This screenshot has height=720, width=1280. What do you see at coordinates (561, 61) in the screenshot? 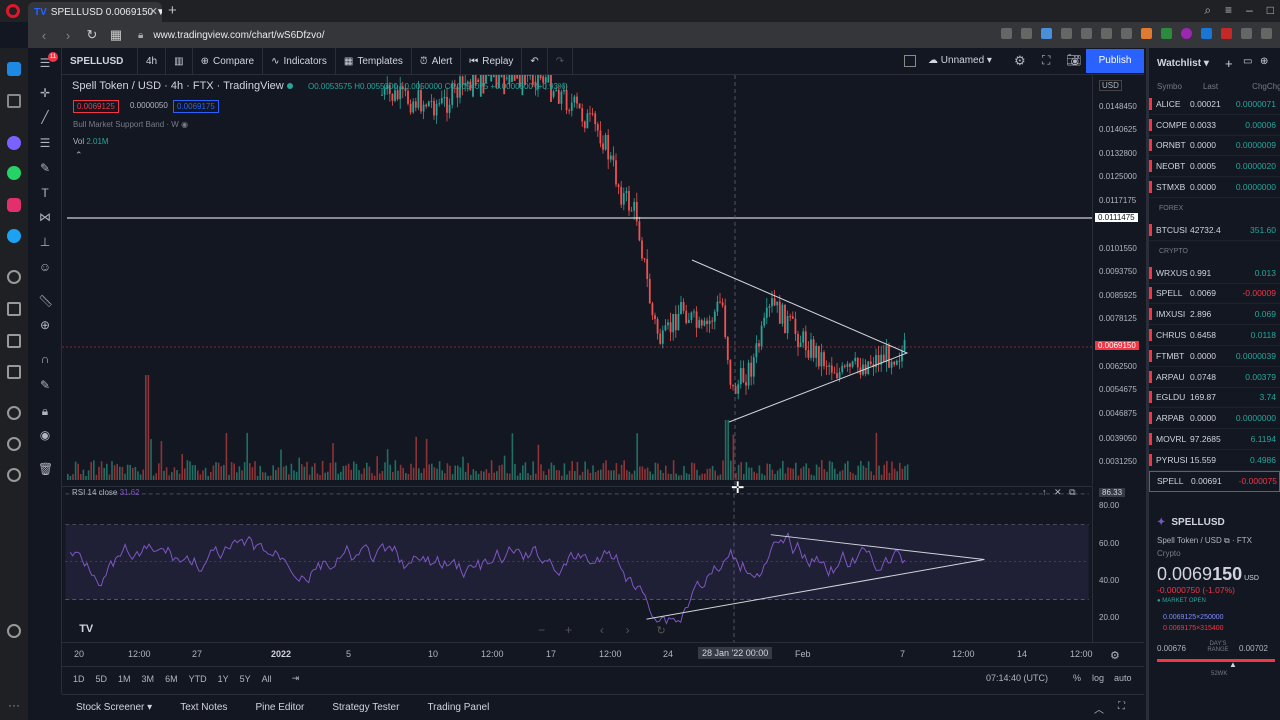
I see `redo-icon: ↷` at bounding box center [561, 61].